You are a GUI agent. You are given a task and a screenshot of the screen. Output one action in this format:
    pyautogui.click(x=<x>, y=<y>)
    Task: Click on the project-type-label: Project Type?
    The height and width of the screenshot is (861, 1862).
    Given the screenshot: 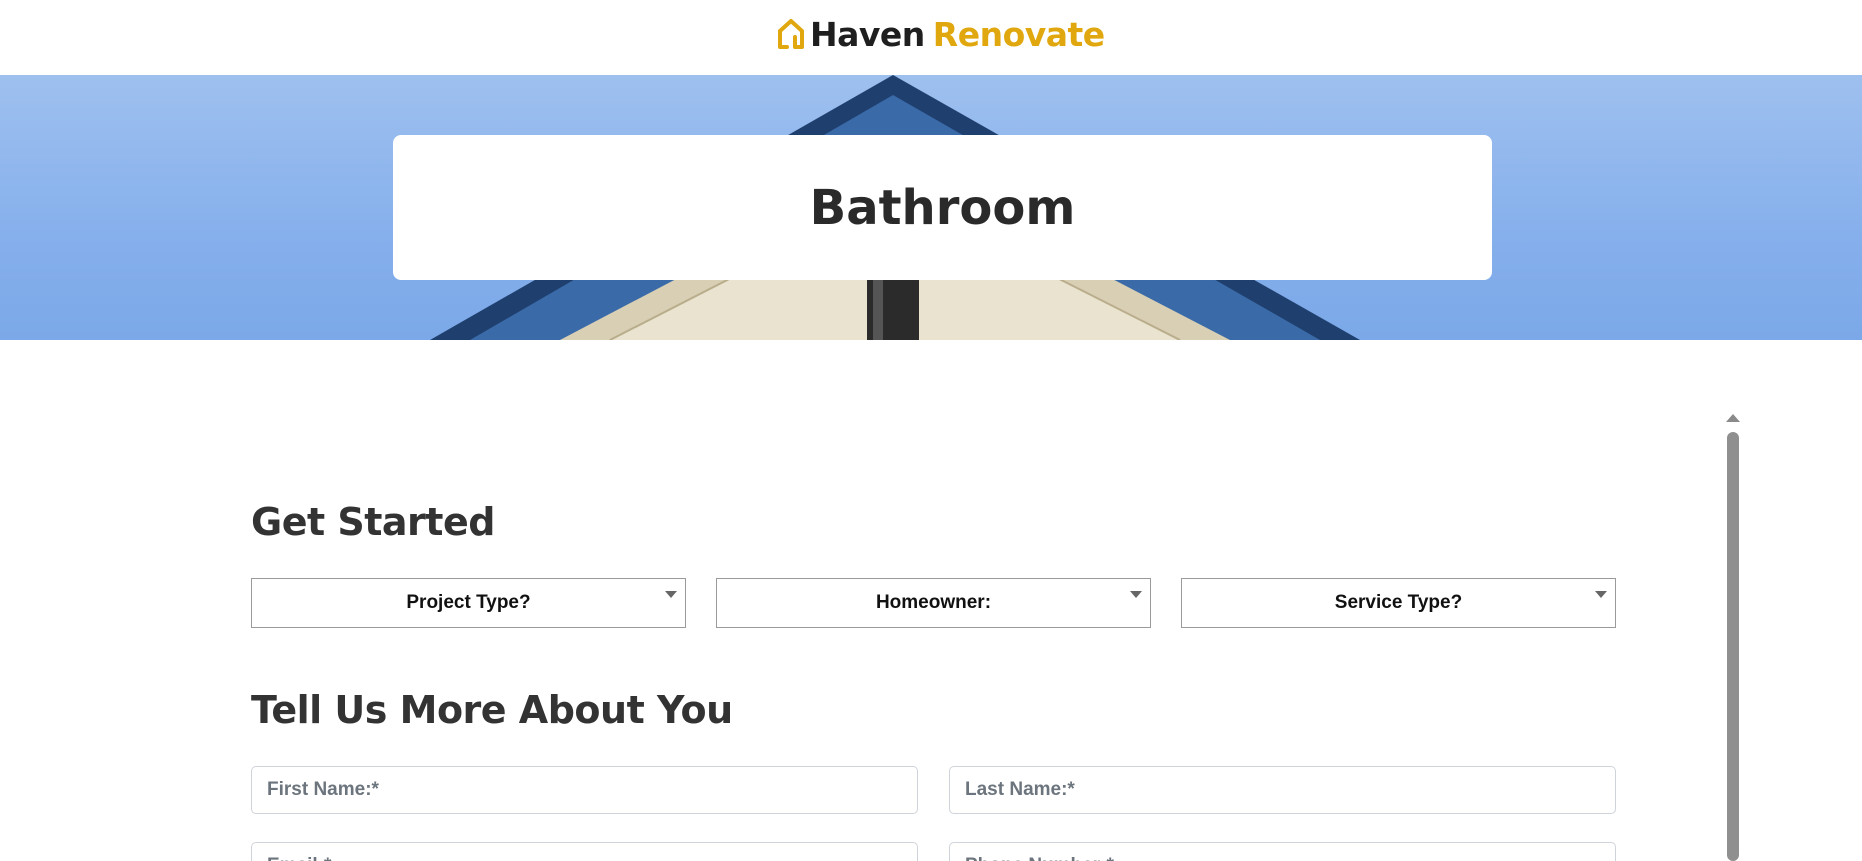 What is the action you would take?
    pyautogui.click(x=468, y=602)
    